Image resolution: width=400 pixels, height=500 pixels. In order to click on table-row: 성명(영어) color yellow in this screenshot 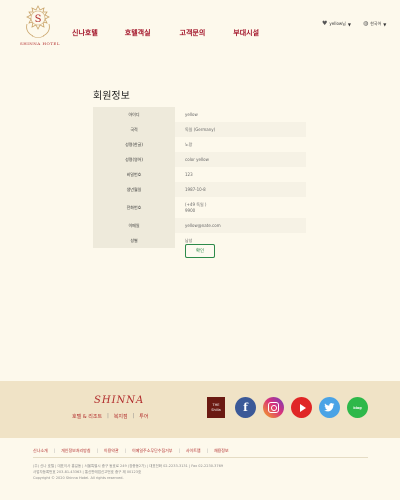, I will do `click(199, 159)`.